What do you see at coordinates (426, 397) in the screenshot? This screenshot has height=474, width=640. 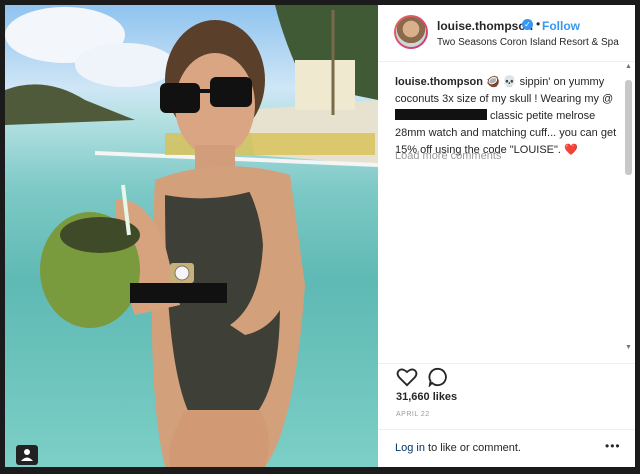 I see `likes-count: 31,660 likes` at bounding box center [426, 397].